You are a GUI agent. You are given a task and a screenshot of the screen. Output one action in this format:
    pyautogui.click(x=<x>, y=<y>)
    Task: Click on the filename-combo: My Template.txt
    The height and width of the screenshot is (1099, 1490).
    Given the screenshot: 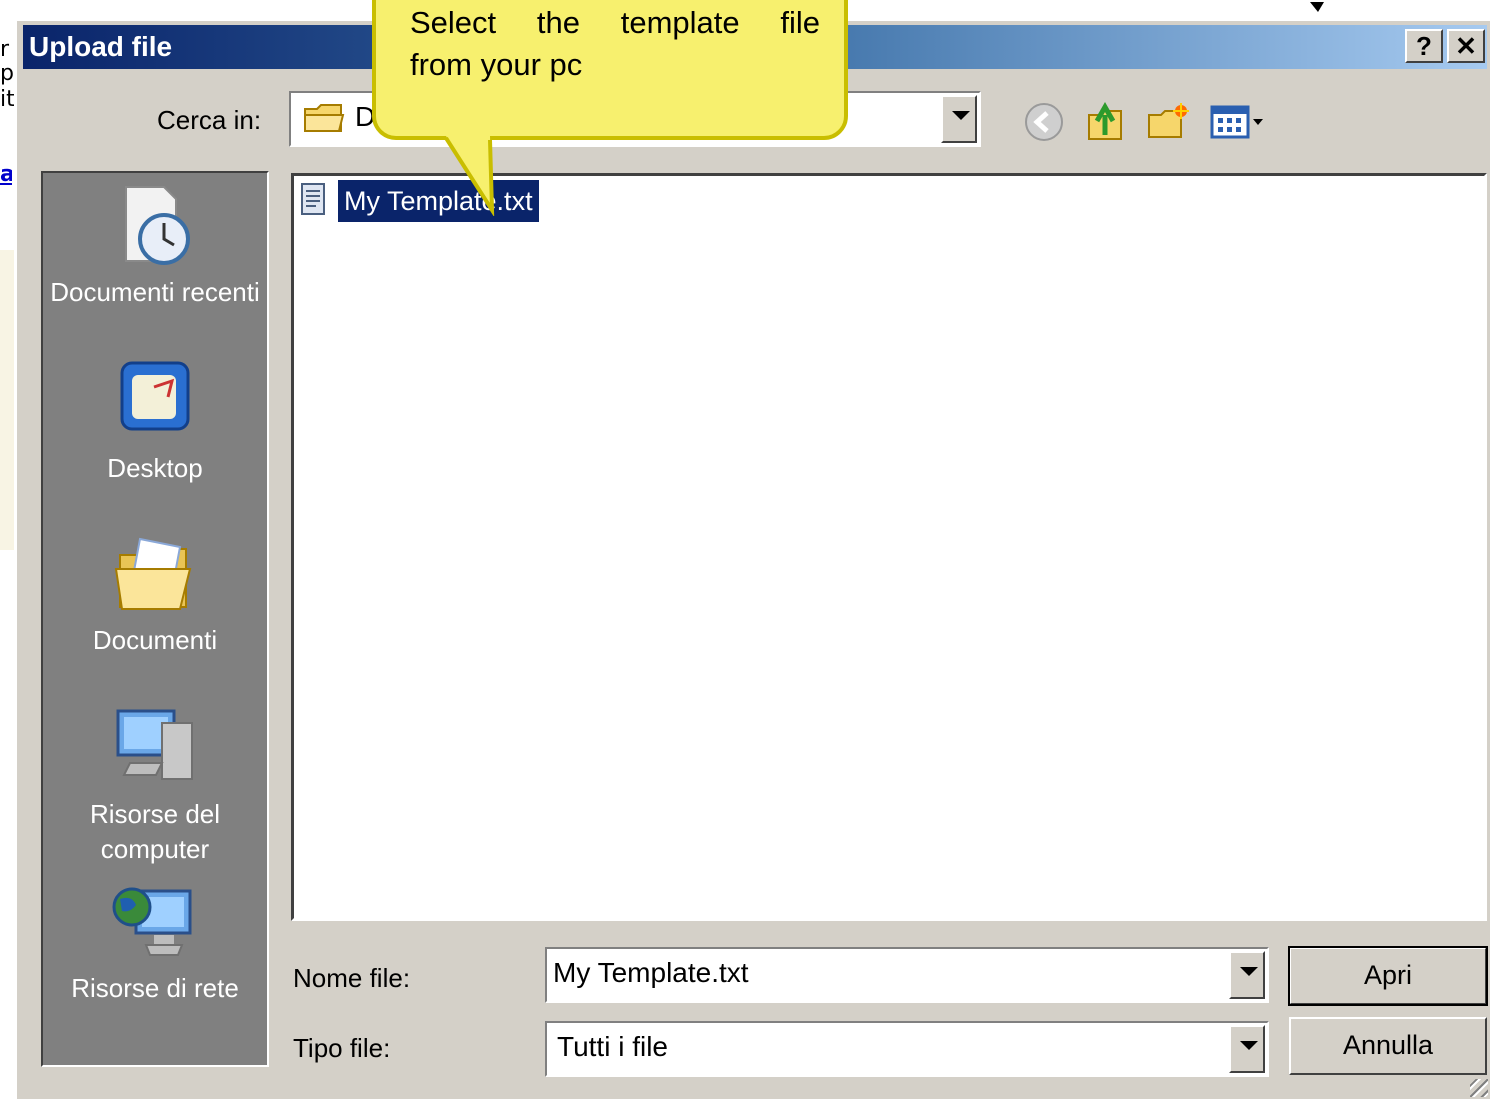 What is the action you would take?
    pyautogui.click(x=907, y=975)
    